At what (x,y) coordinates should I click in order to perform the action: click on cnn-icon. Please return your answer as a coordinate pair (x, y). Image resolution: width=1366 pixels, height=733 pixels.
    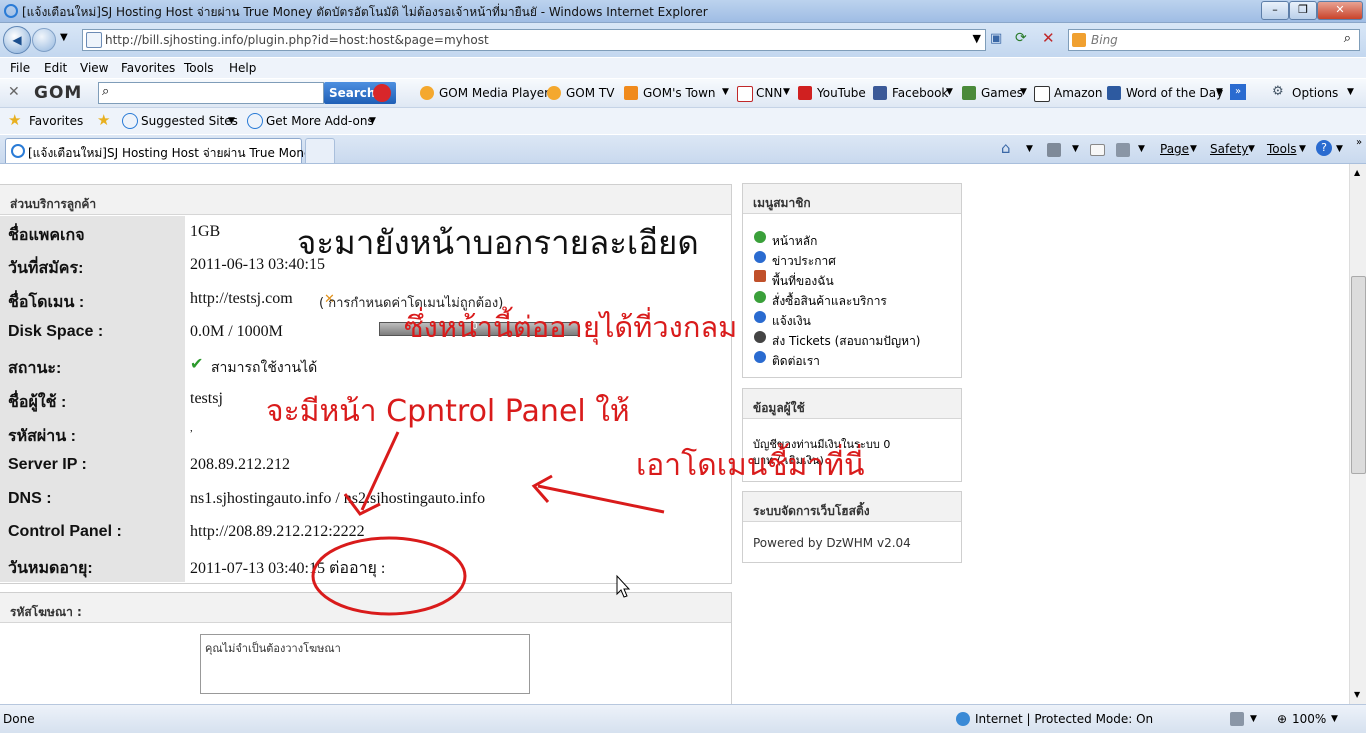
    Looking at the image, I should click on (745, 94).